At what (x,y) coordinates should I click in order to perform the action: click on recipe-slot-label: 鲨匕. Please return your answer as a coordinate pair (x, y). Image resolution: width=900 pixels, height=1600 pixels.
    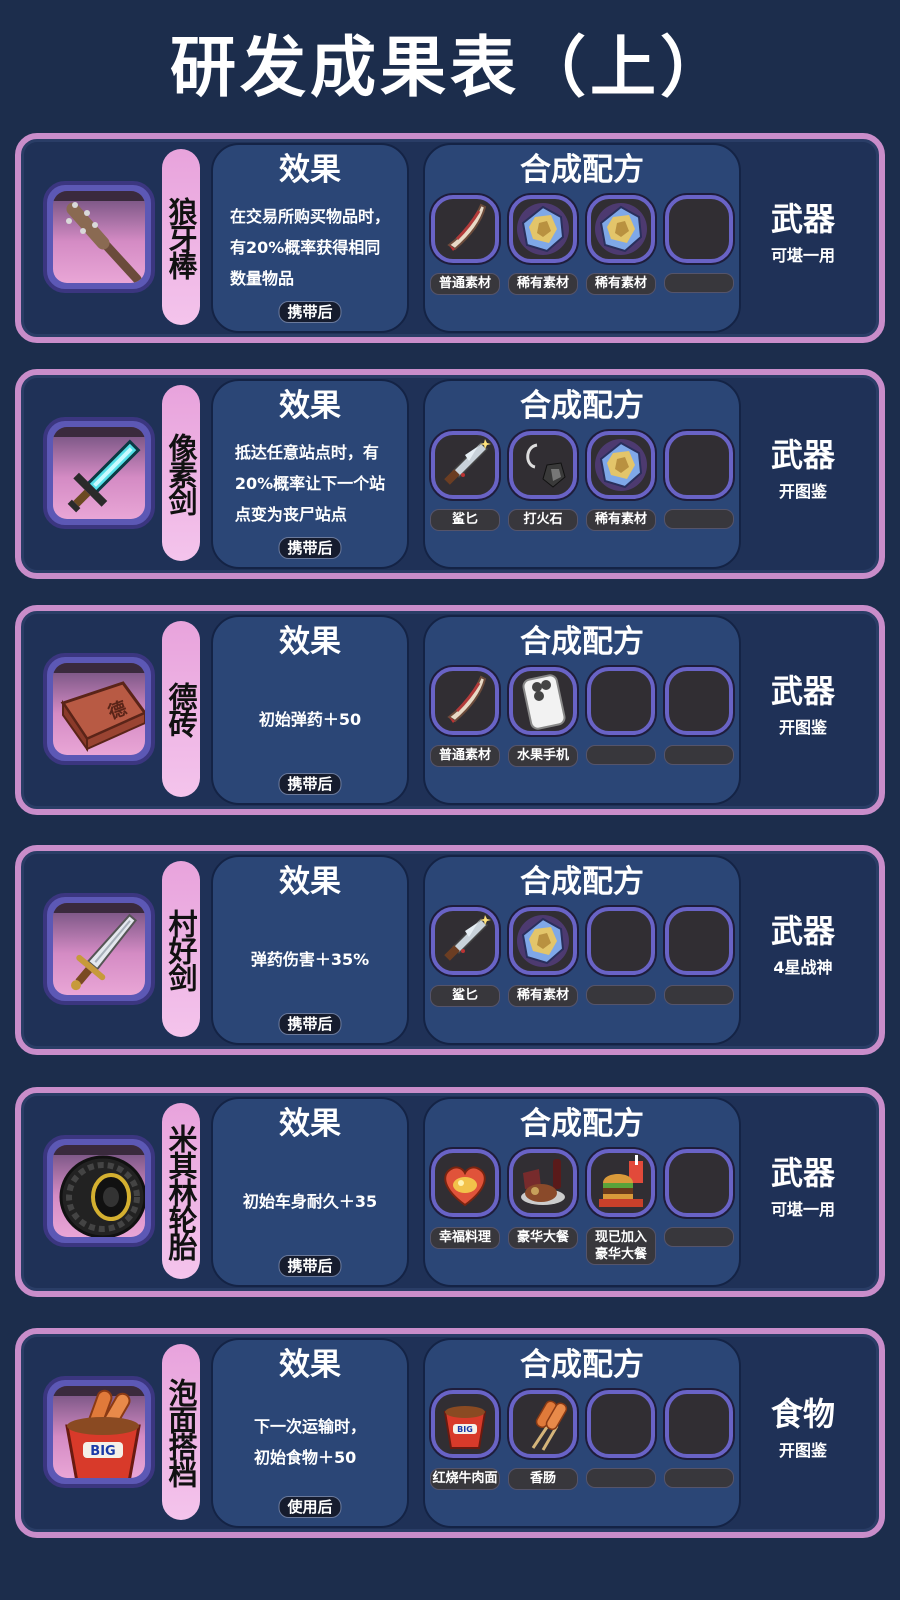
    Looking at the image, I should click on (465, 996).